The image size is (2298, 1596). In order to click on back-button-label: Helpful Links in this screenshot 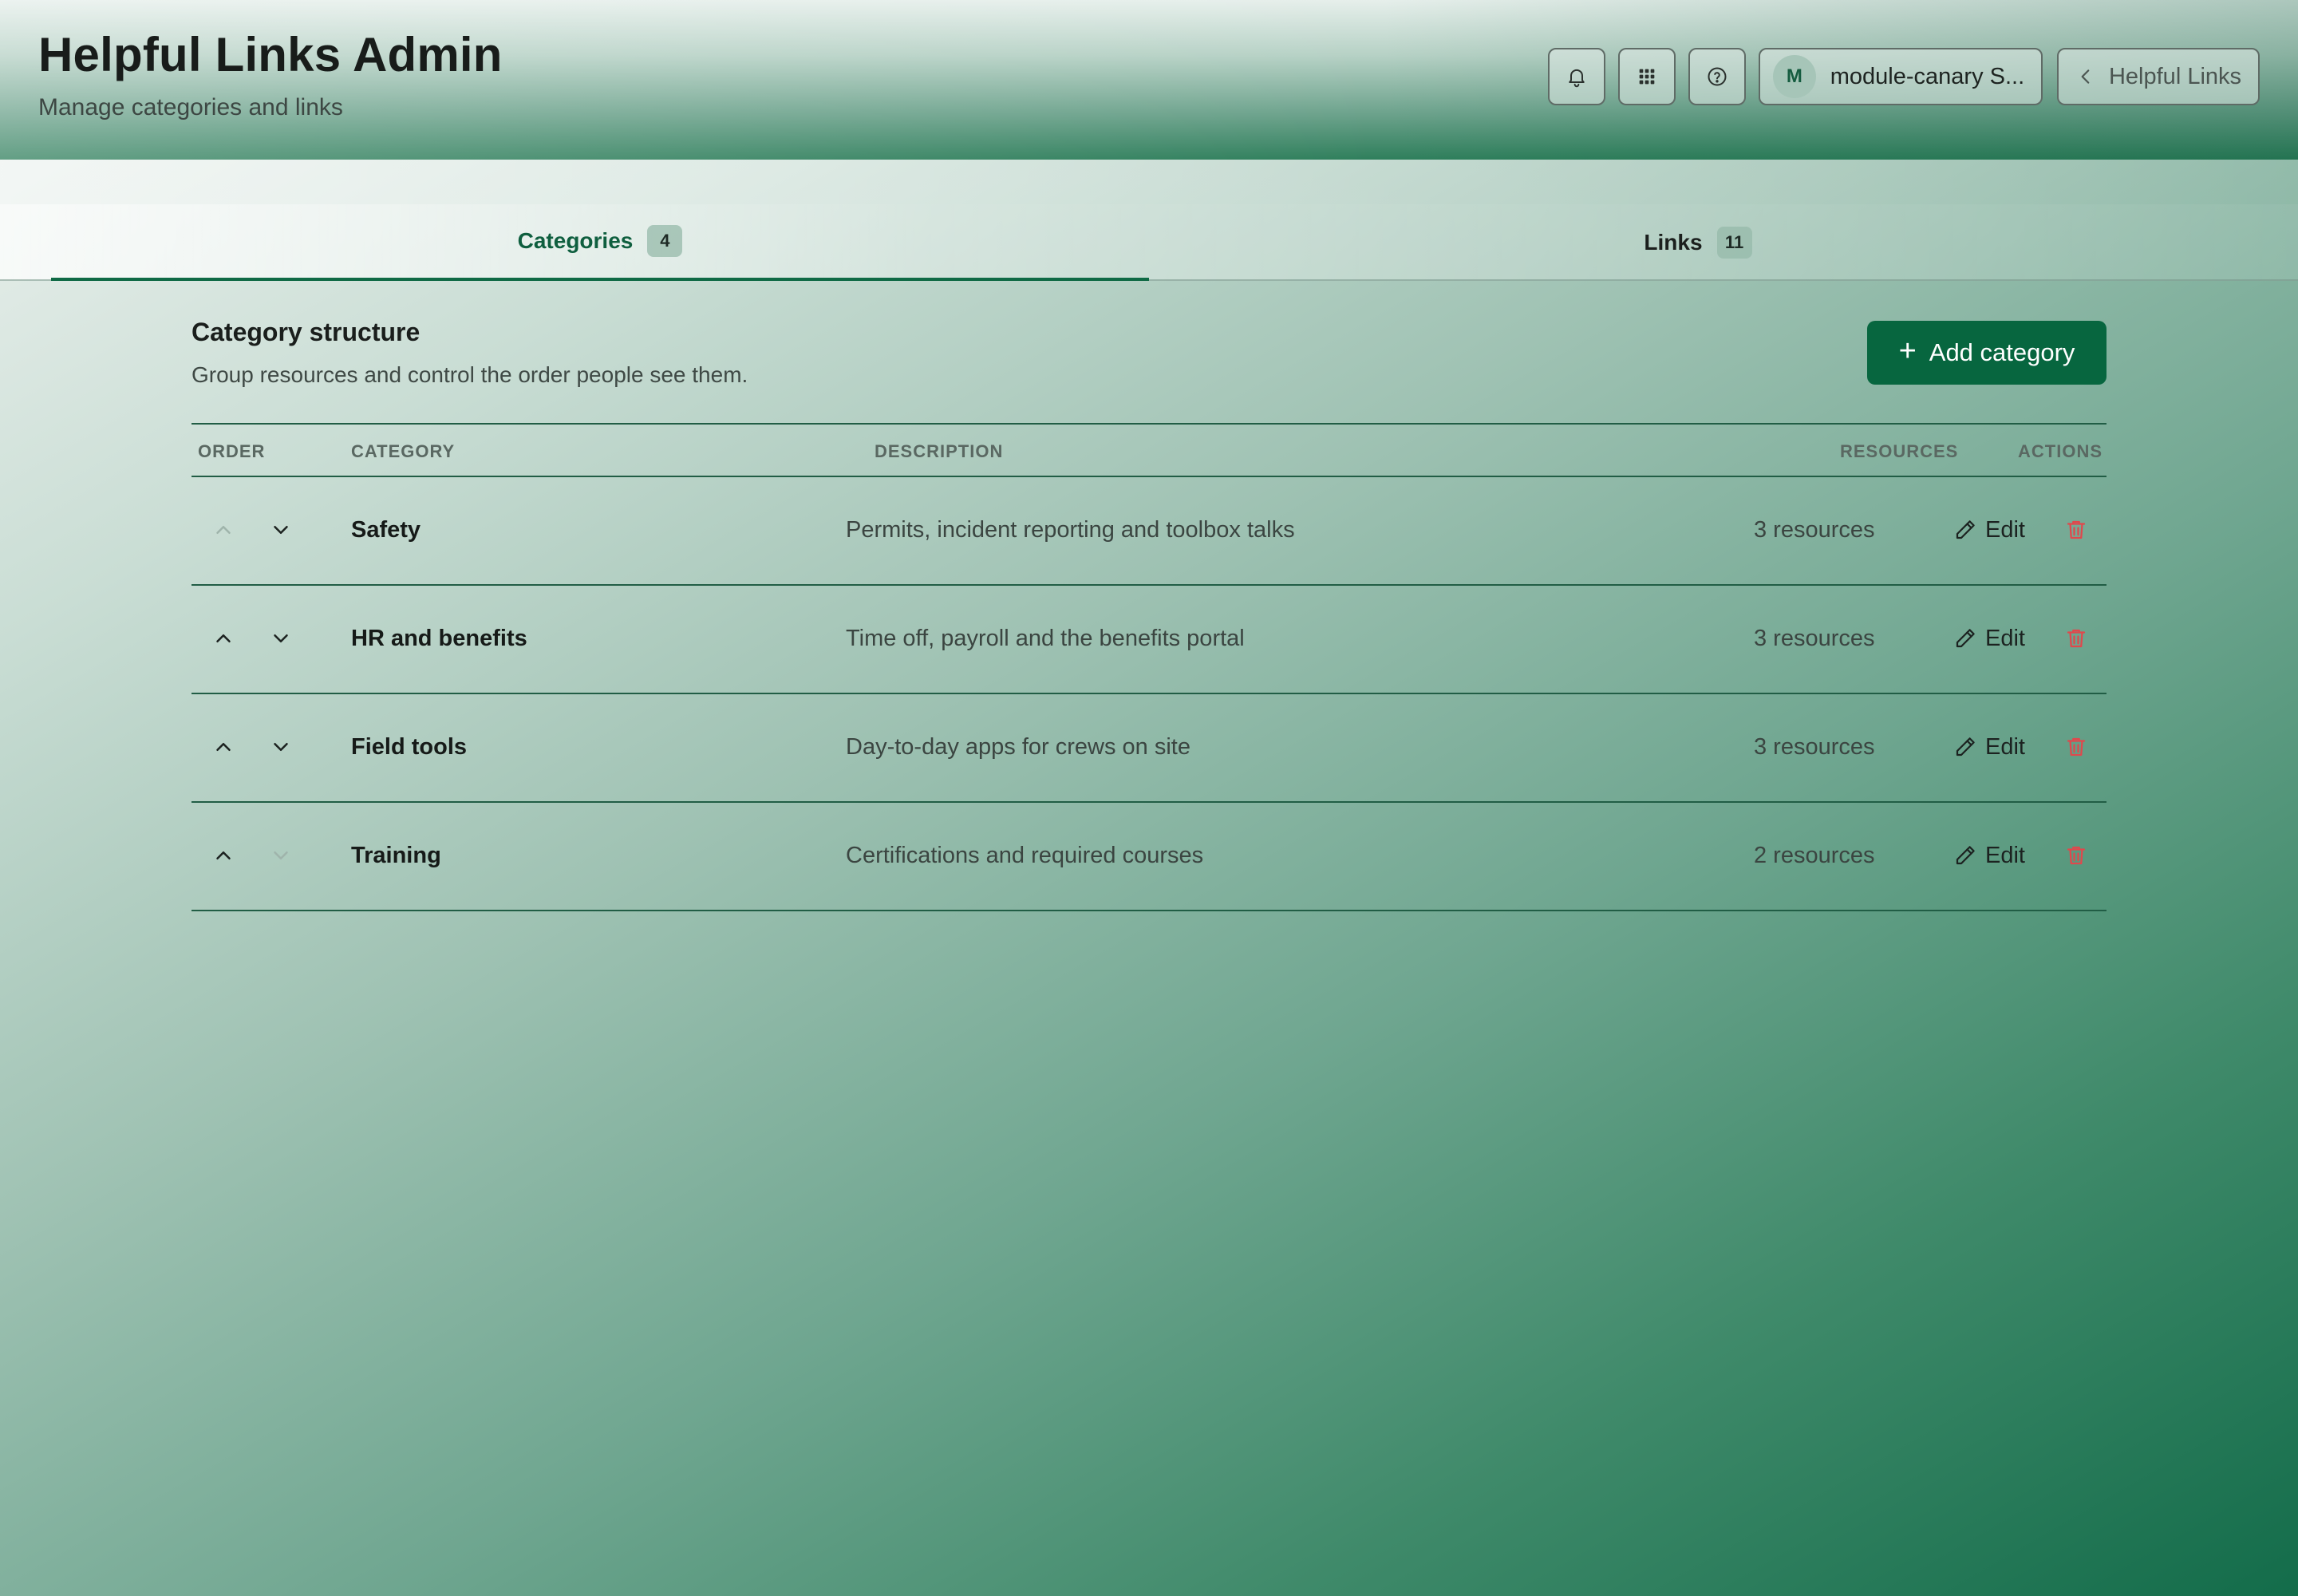, I will do `click(2175, 76)`.